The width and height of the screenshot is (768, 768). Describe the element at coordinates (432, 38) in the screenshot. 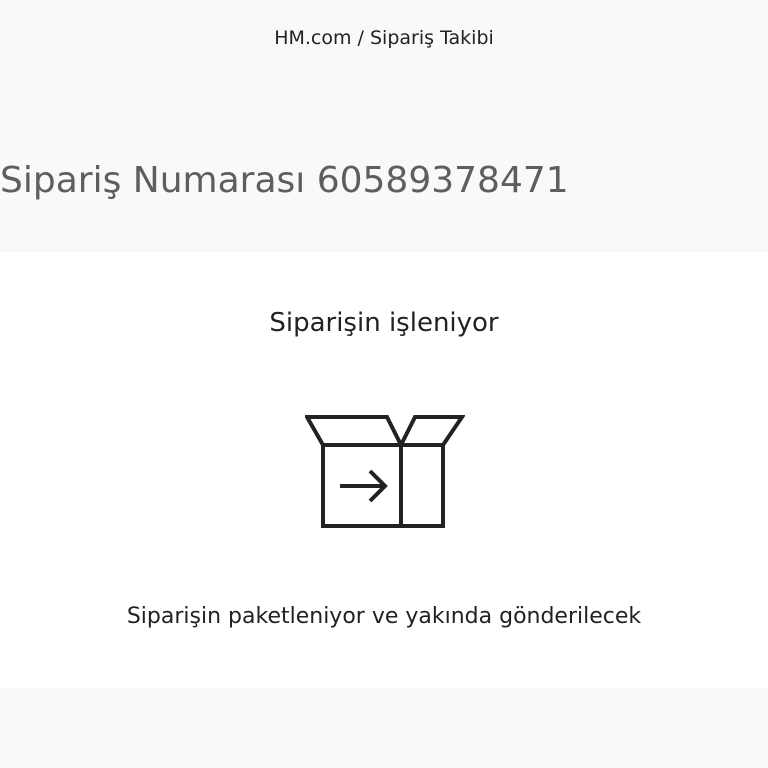

I see `breadcrumb-current: Sipariş Takibi` at that location.